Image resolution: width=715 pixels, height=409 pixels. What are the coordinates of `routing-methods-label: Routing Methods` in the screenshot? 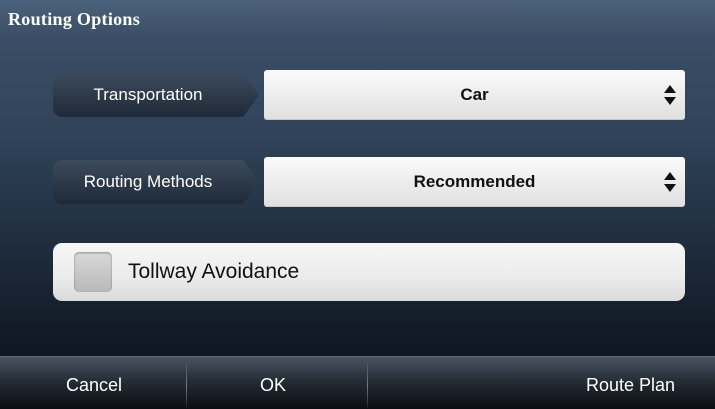 It's located at (148, 181).